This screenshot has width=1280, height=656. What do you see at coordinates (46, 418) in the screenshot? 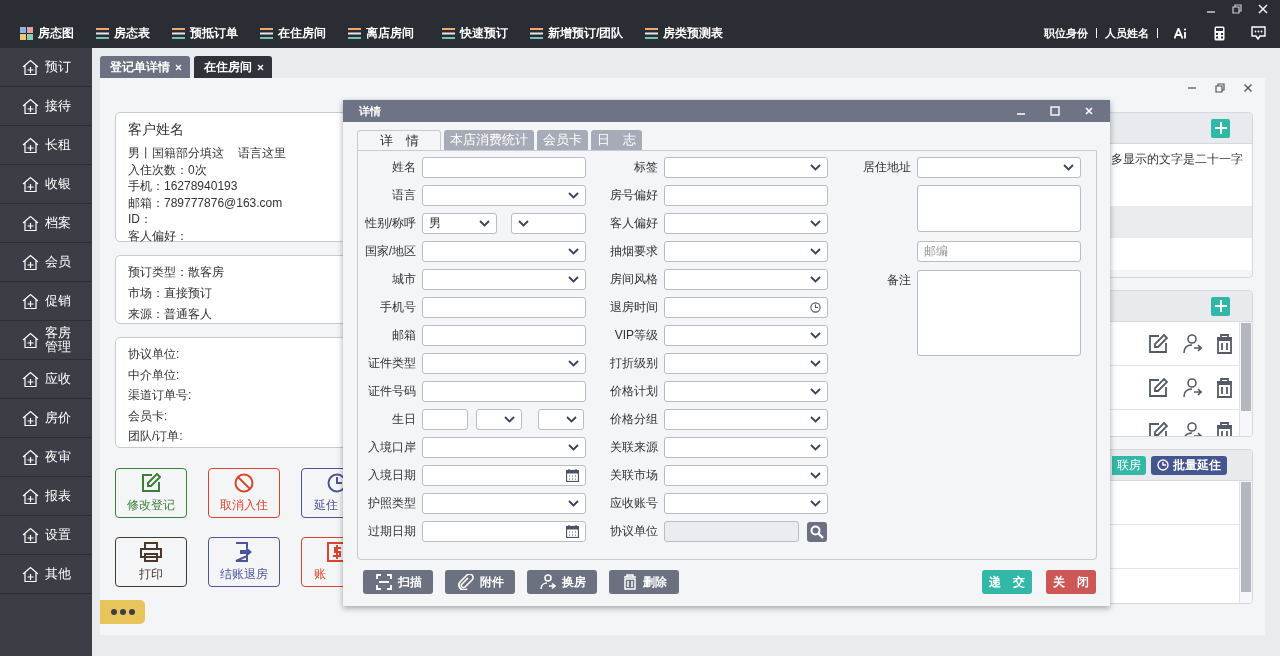
I see `sidebar-item: 房价` at bounding box center [46, 418].